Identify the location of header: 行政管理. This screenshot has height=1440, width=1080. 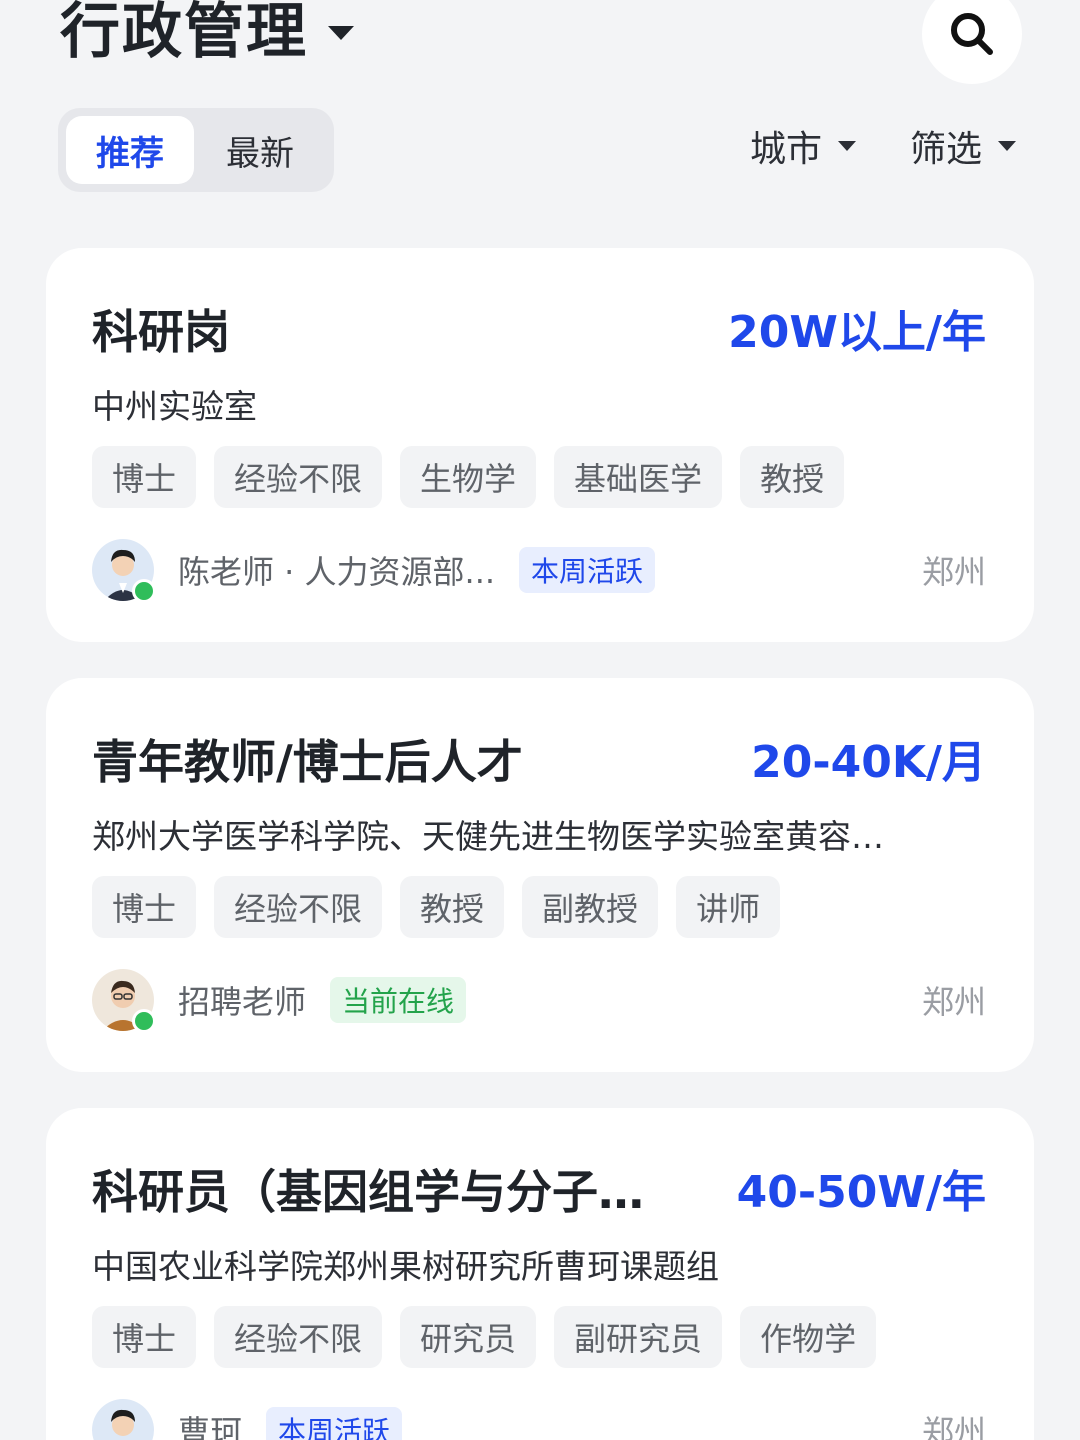
(207, 35).